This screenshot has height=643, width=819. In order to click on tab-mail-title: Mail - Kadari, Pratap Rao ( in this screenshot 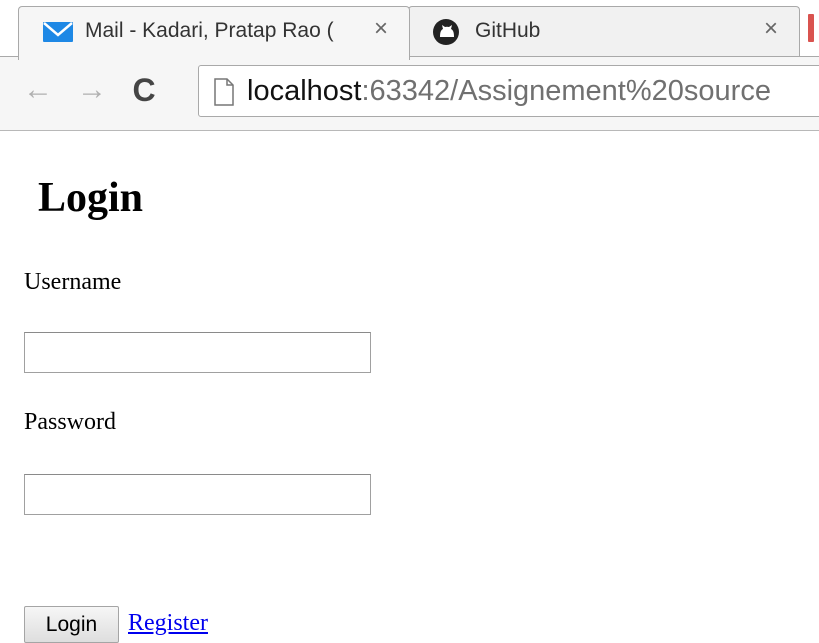, I will do `click(209, 30)`.